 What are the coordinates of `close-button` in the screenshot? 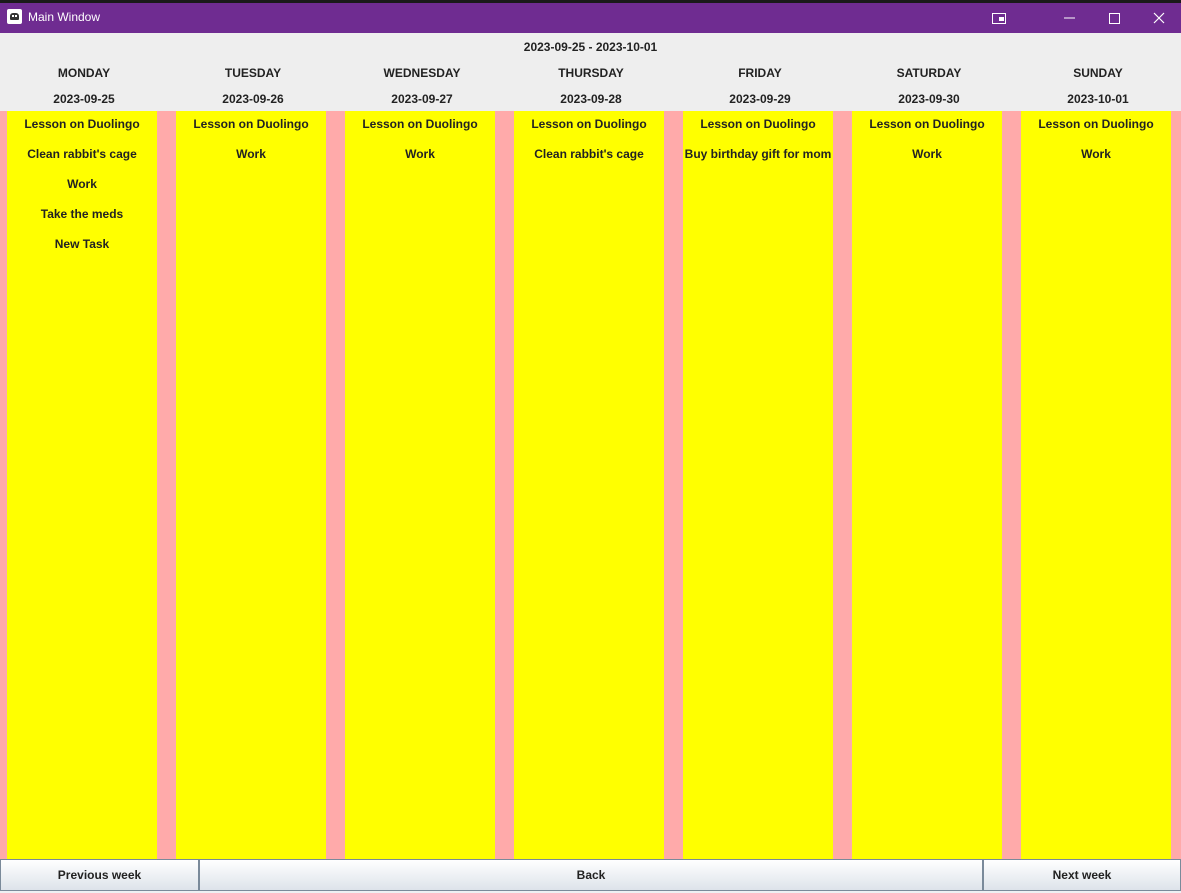 It's located at (1158, 18).